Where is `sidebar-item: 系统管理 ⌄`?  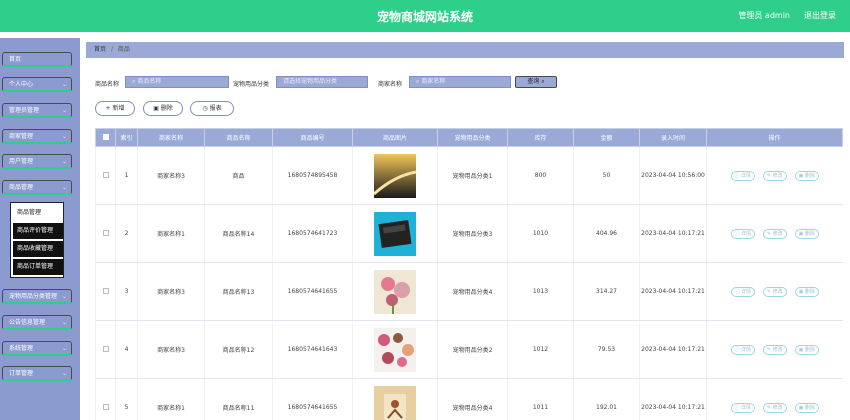 sidebar-item: 系统管理 ⌄ is located at coordinates (37, 348).